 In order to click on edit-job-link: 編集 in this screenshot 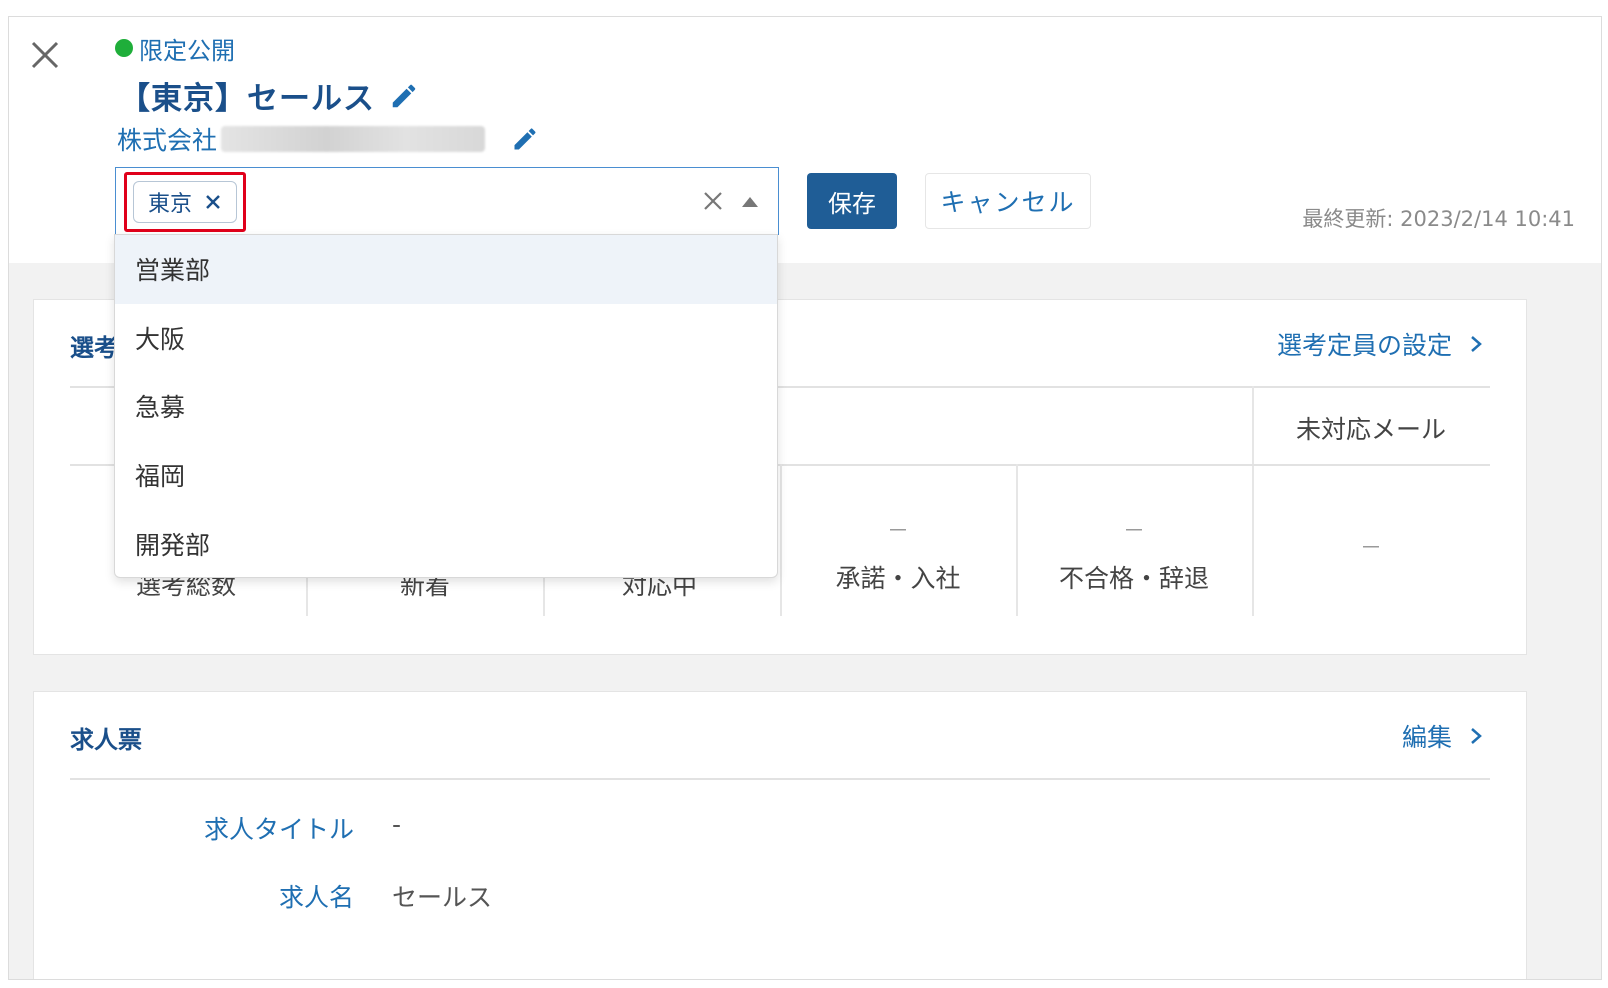, I will do `click(1442, 736)`.